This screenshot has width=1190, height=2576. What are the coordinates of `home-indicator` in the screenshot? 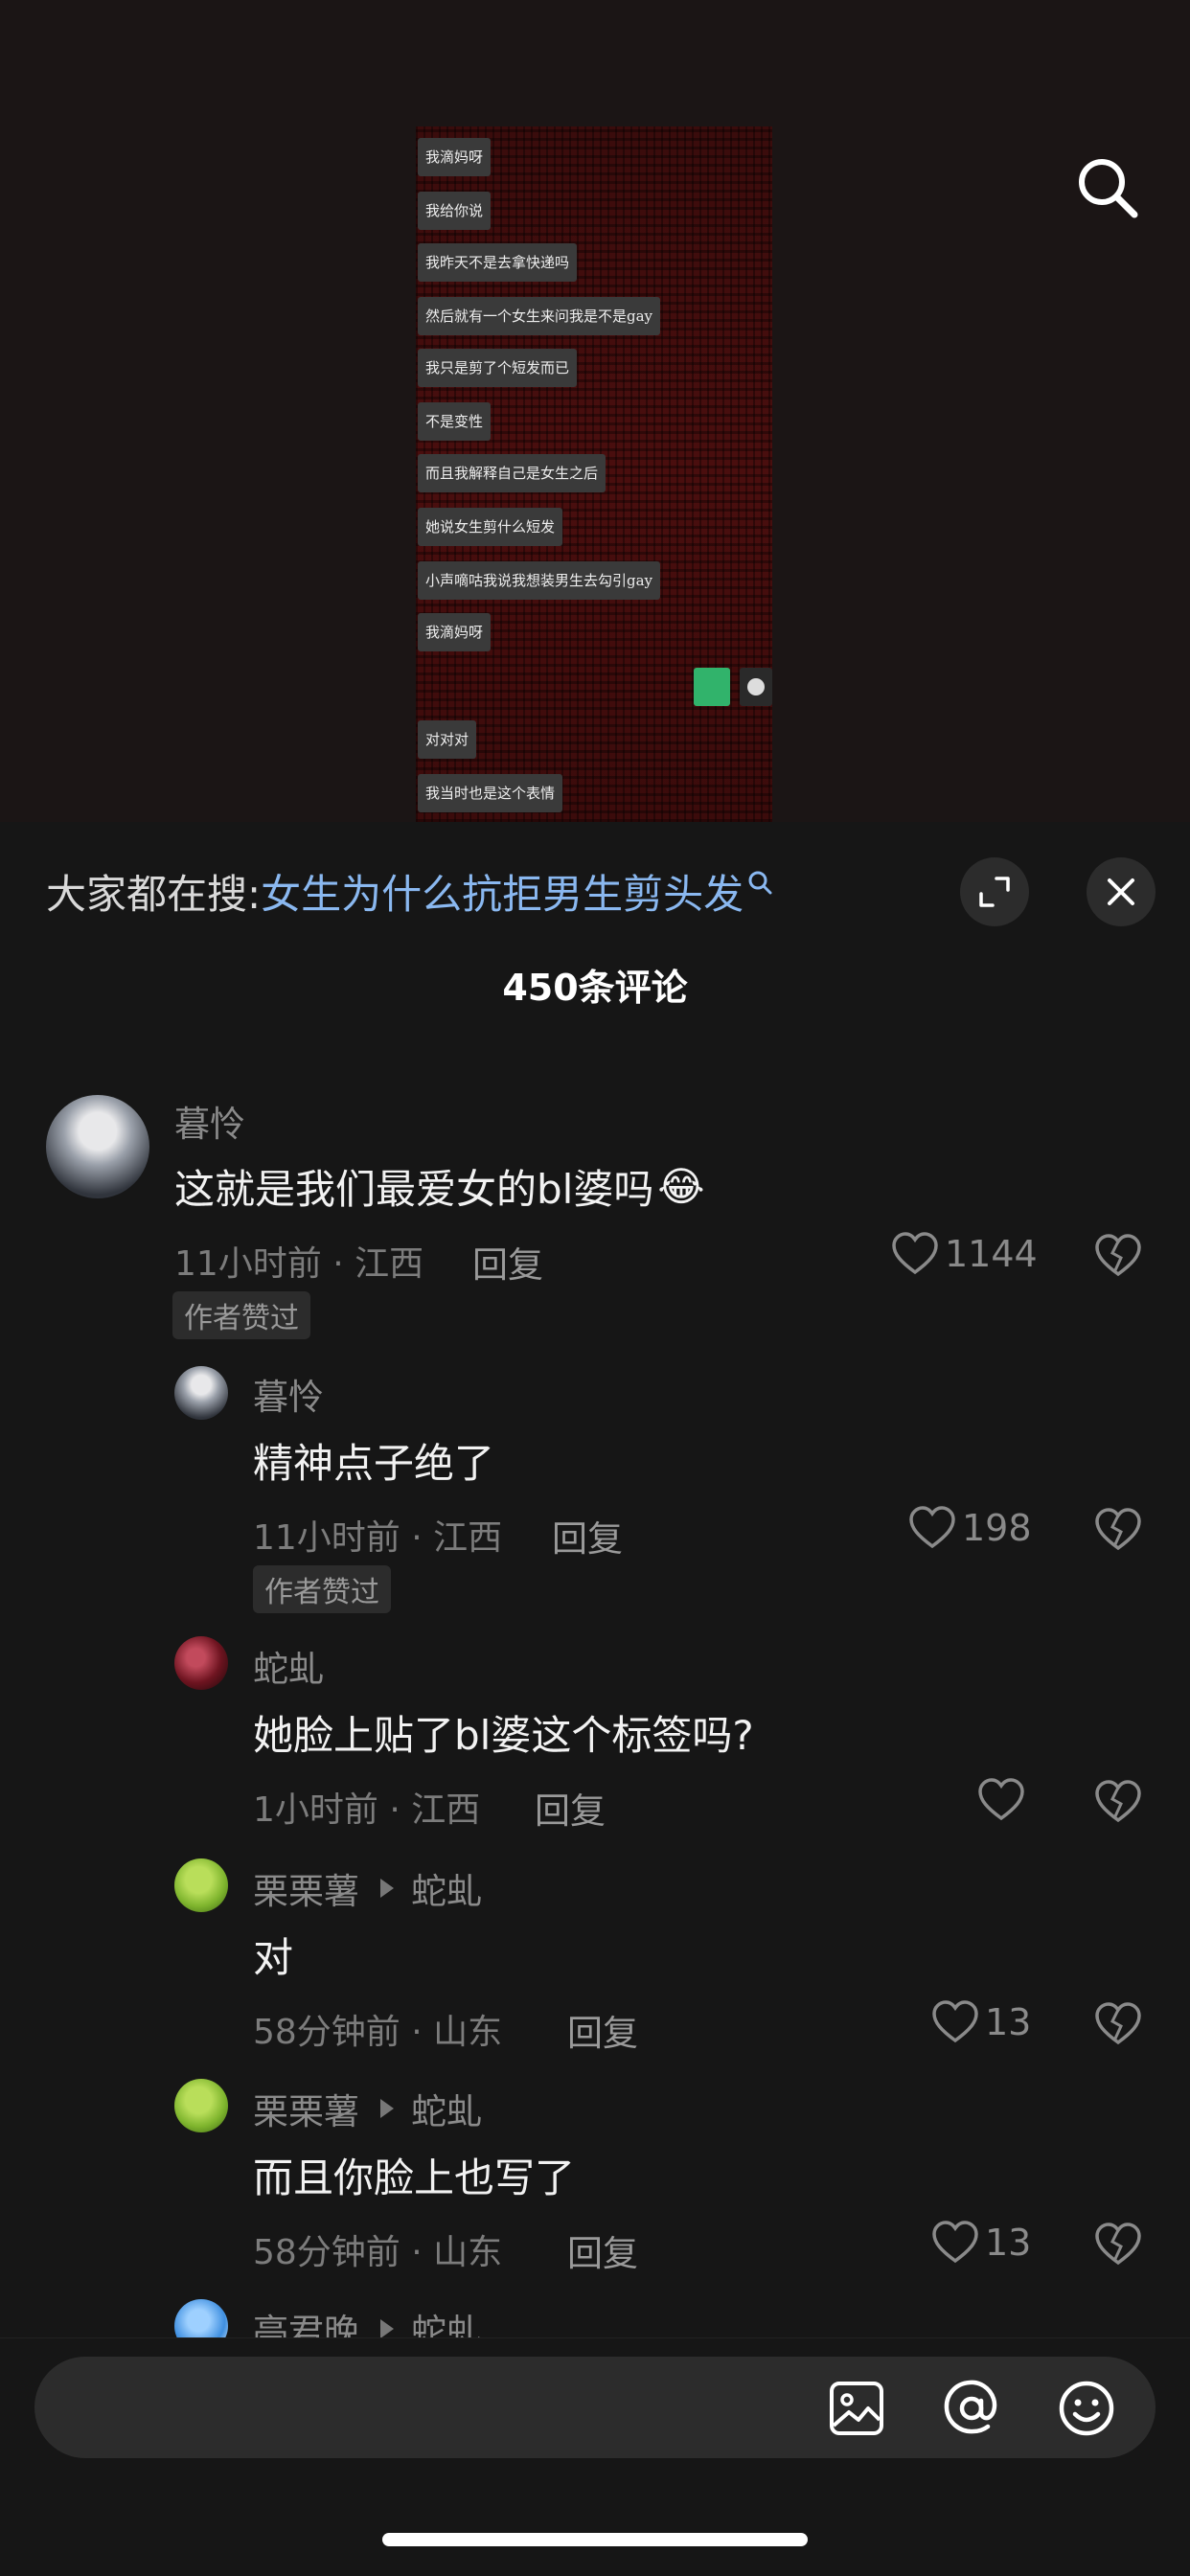 It's located at (595, 2540).